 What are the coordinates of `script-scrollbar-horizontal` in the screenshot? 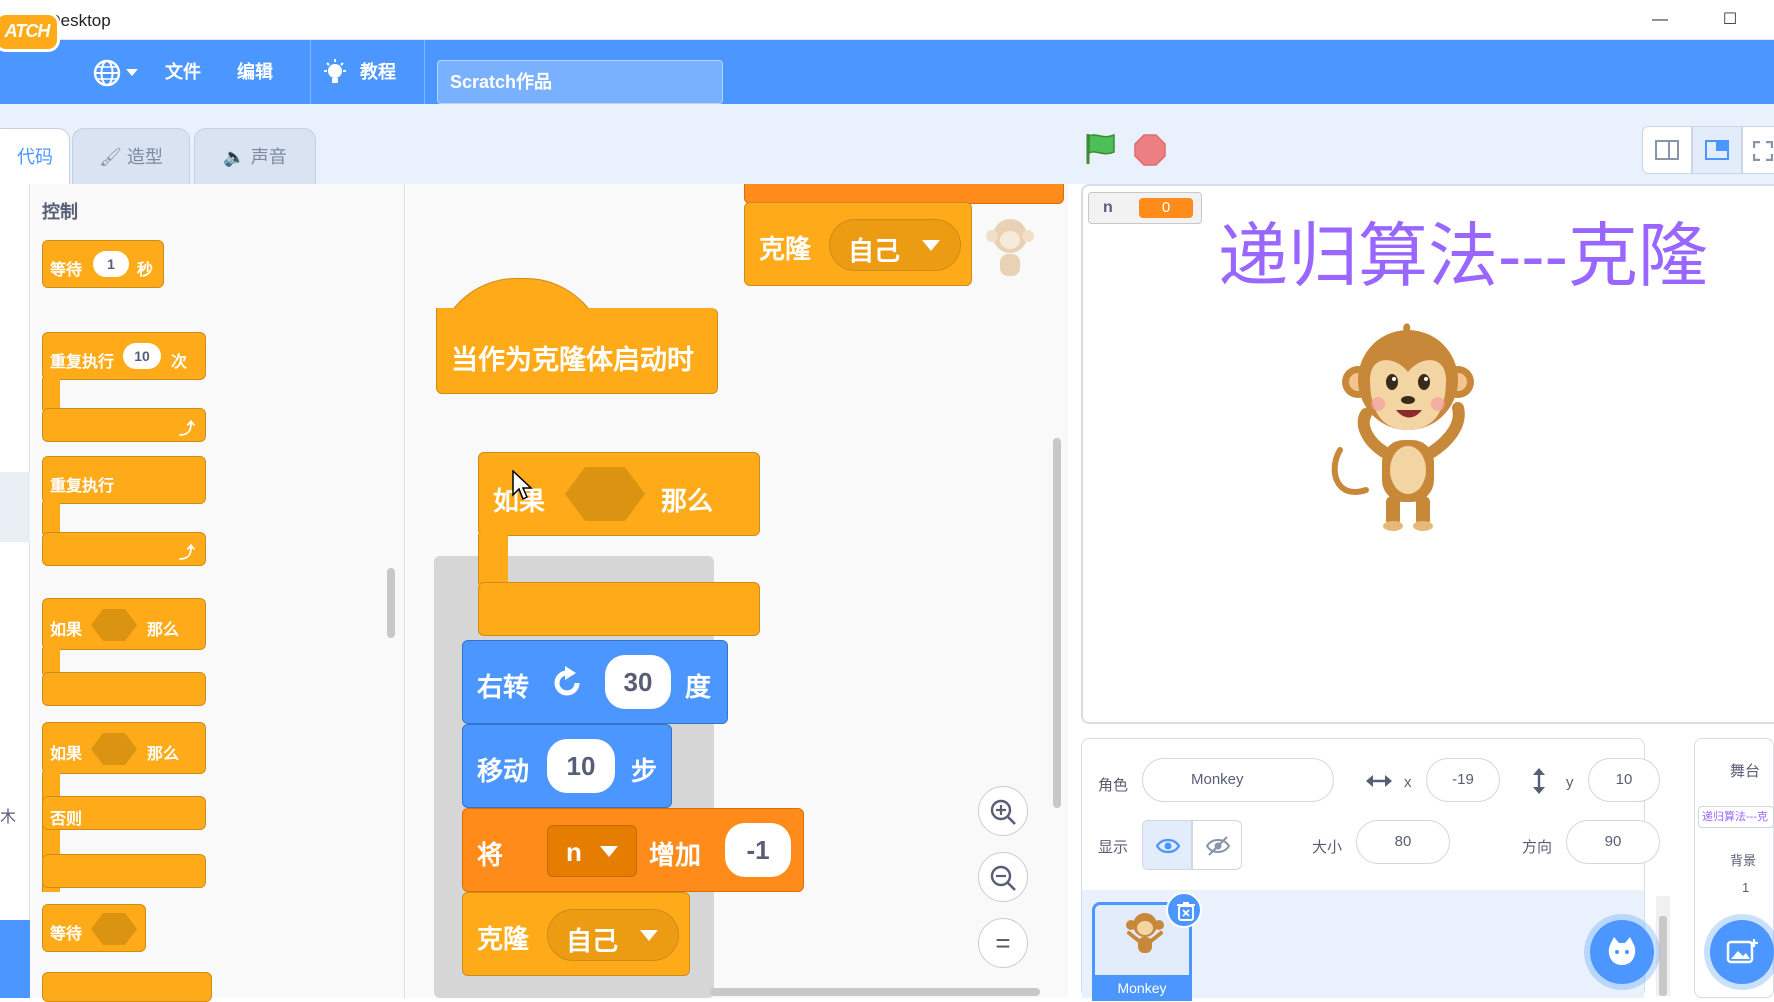 It's located at (875, 992).